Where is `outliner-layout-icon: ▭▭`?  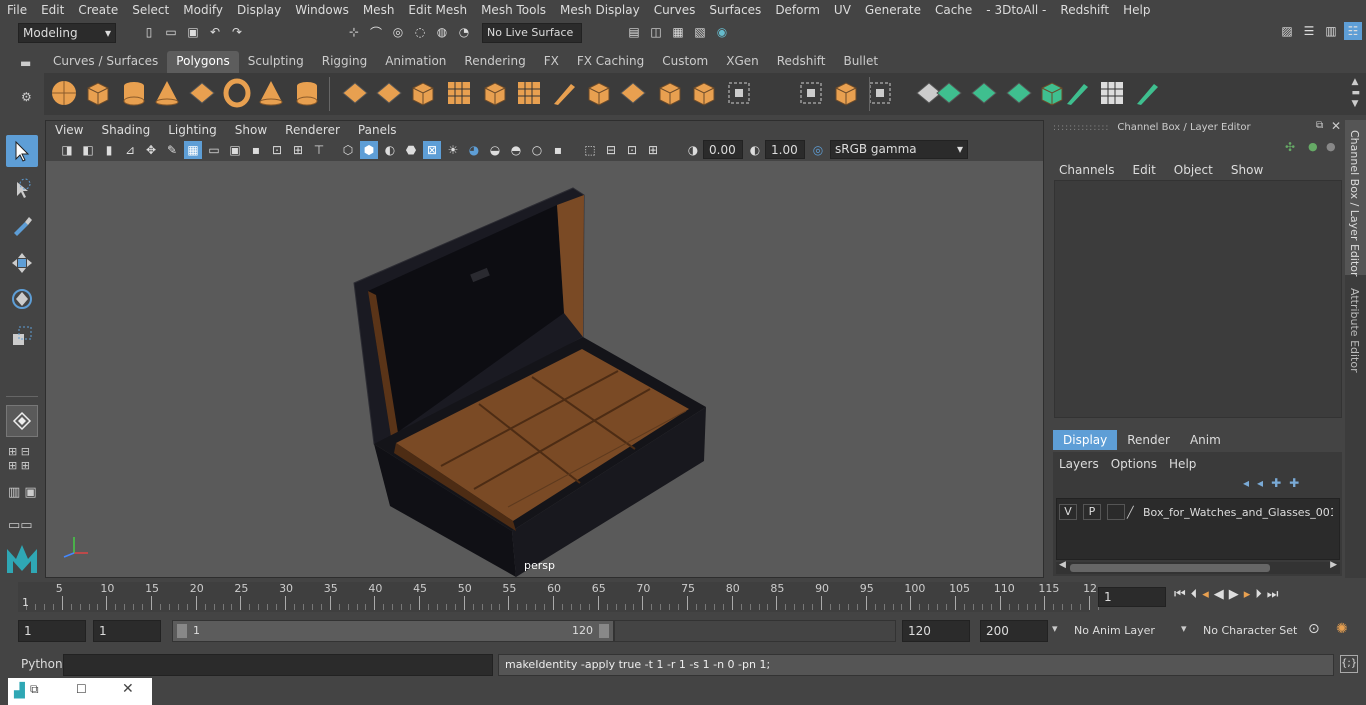
outliner-layout-icon: ▭▭ is located at coordinates (20, 525).